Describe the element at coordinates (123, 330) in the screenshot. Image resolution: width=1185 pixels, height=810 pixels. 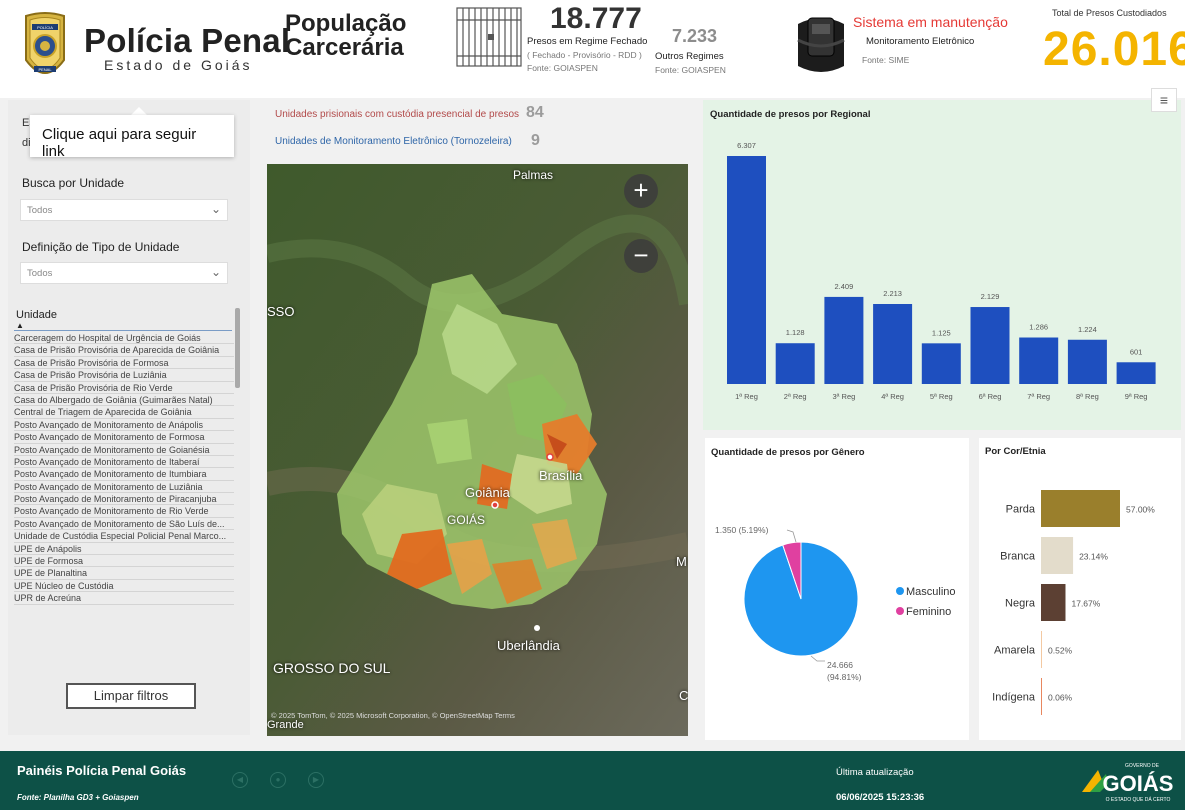
I see `unit-header-divider` at that location.